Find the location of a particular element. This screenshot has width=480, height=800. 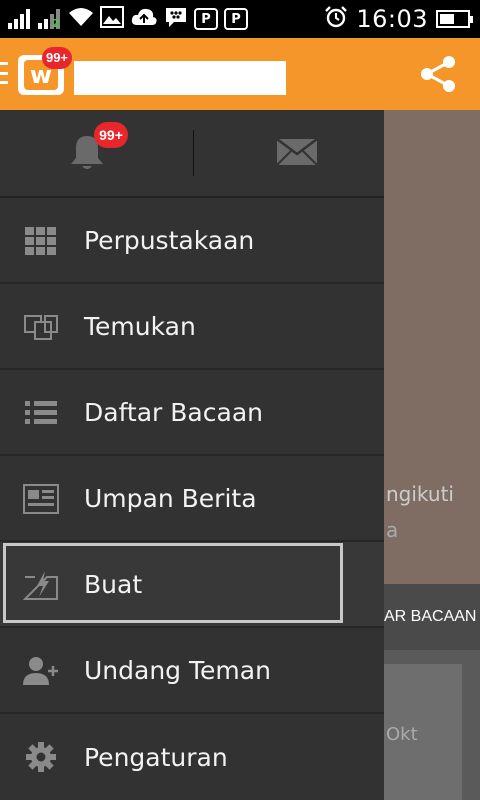

menu-item-buat: Buat is located at coordinates (192, 585).